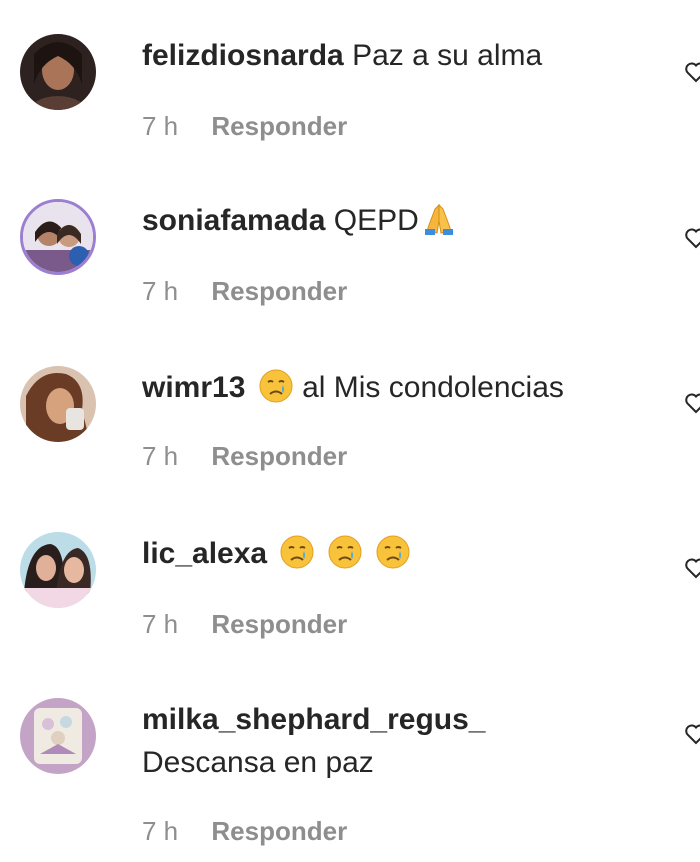  I want to click on comment-body: felizdiosnarda Paz a su alma, so click(342, 56).